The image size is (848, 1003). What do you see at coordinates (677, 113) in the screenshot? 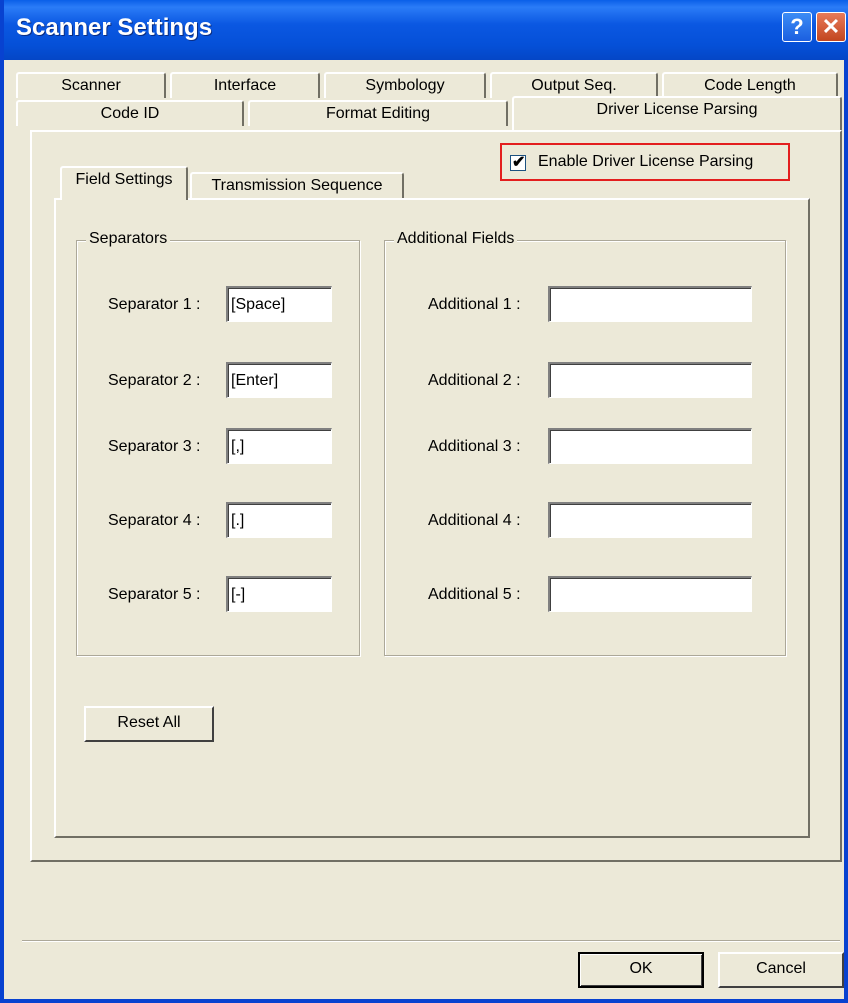
I see `tab-driver-license-parsing: Driver License Parsing` at bounding box center [677, 113].